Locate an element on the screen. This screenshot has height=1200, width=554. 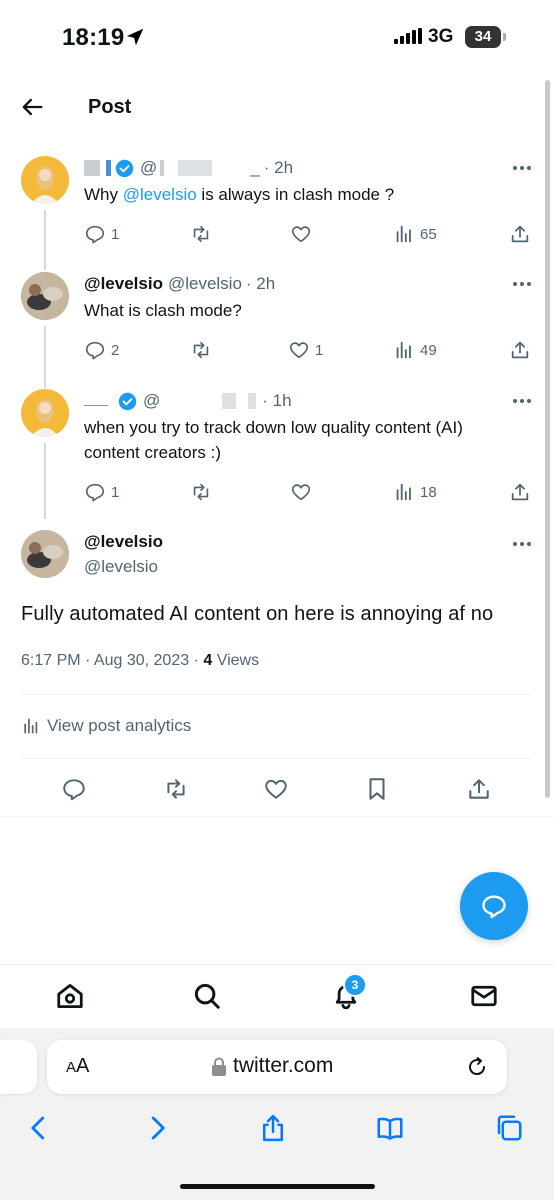
text-size-button: AA is located at coordinates (77, 1066).